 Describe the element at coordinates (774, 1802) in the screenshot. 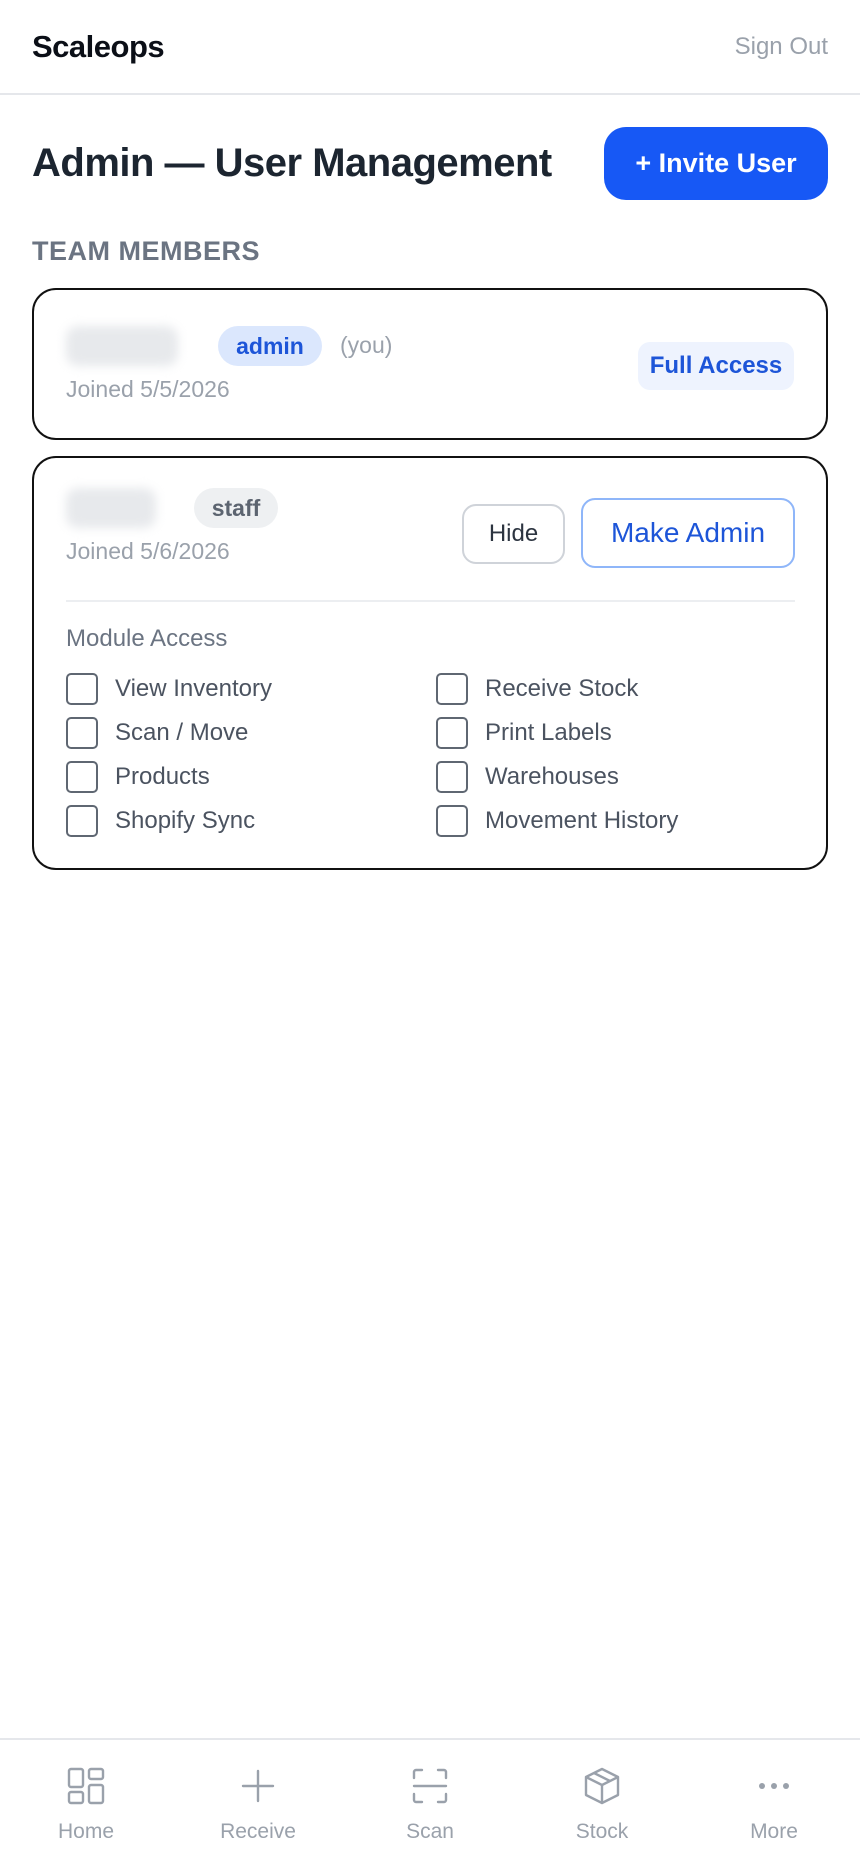

I see `nav-more: More` at that location.